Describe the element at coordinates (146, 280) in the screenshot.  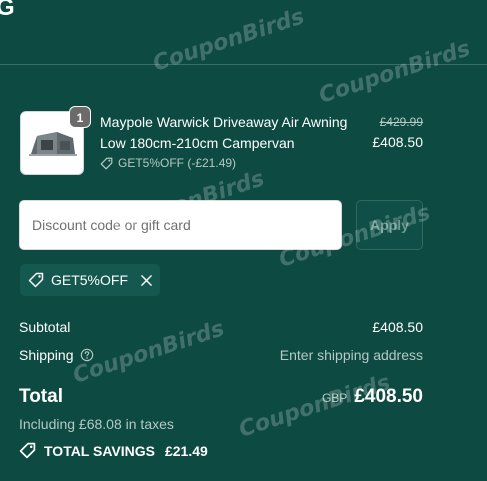
I see `remove-discount-close-icon` at that location.